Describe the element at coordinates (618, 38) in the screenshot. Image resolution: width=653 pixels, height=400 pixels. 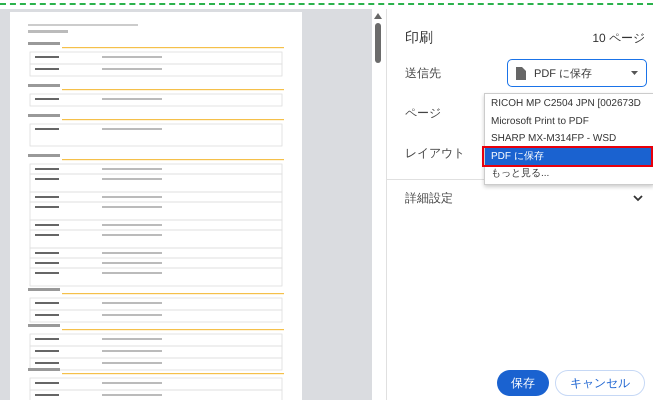
I see `page-count: 10 ページ` at that location.